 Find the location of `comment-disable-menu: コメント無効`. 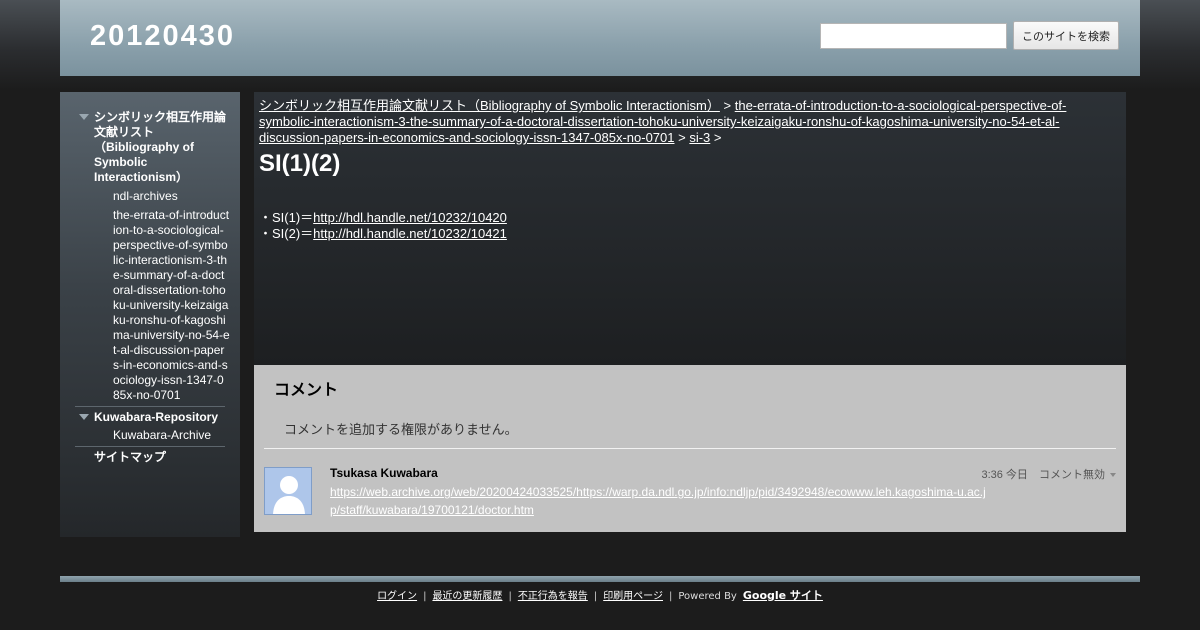

comment-disable-menu: コメント無効 is located at coordinates (1077, 475).